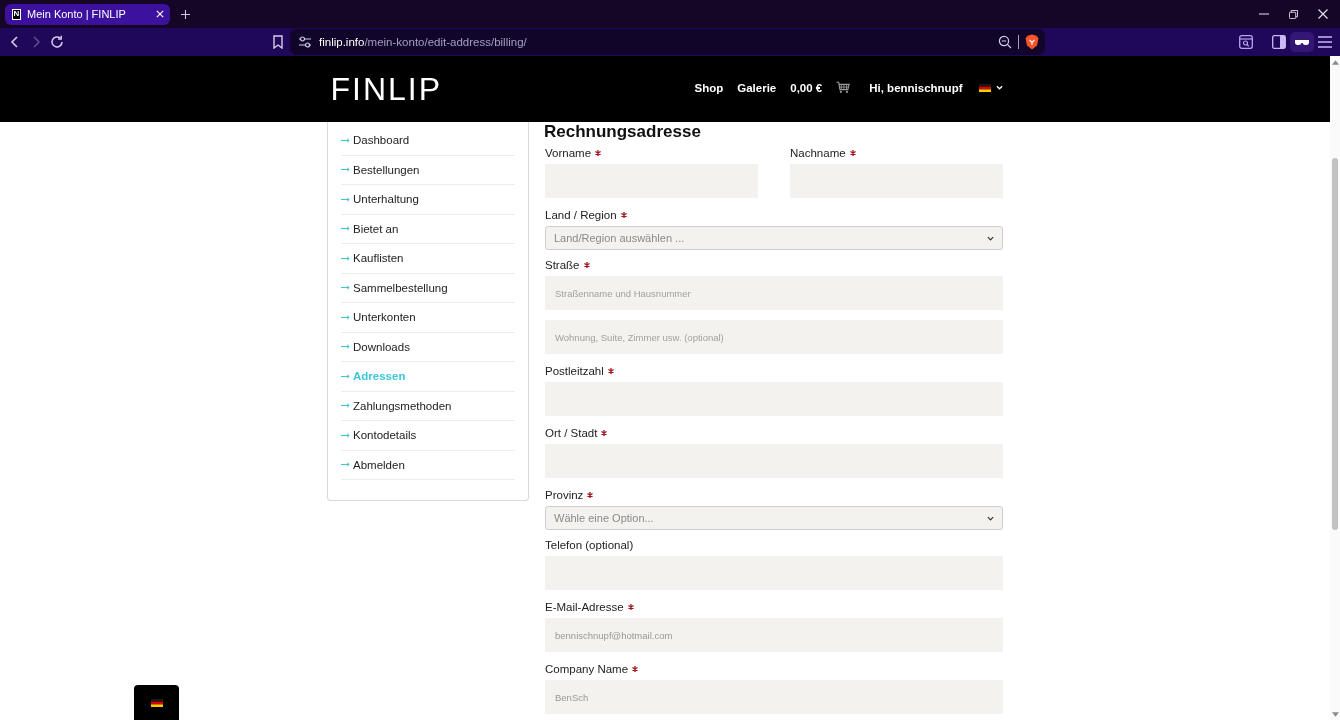 The height and width of the screenshot is (720, 1340). Describe the element at coordinates (1032, 42) in the screenshot. I see `shield-icon` at that location.